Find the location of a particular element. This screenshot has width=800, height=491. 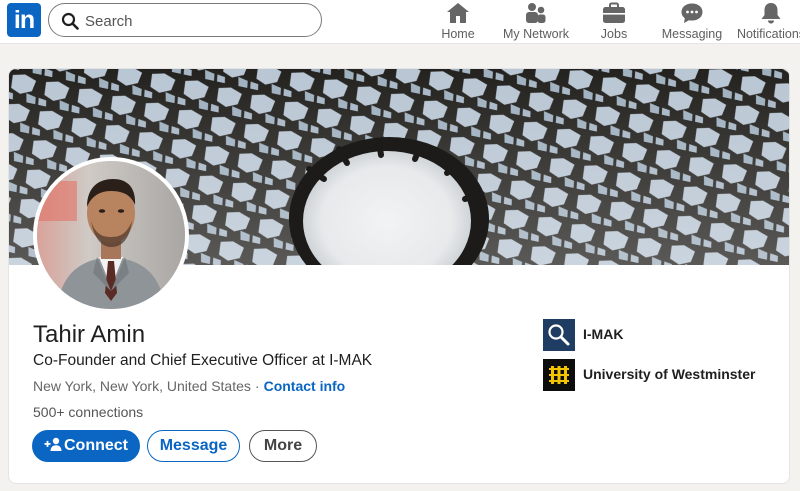

contact-info-link: Contact info is located at coordinates (305, 386).